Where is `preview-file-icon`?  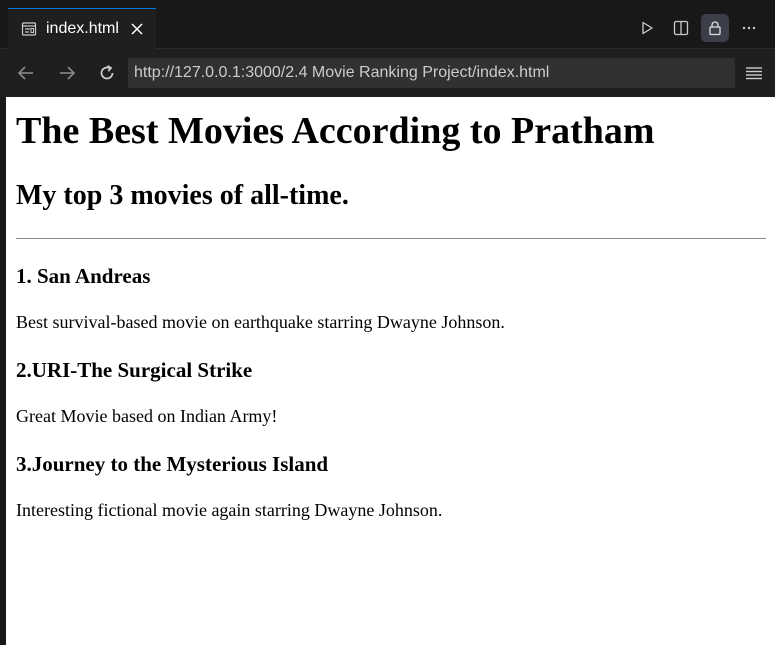 preview-file-icon is located at coordinates (28, 29).